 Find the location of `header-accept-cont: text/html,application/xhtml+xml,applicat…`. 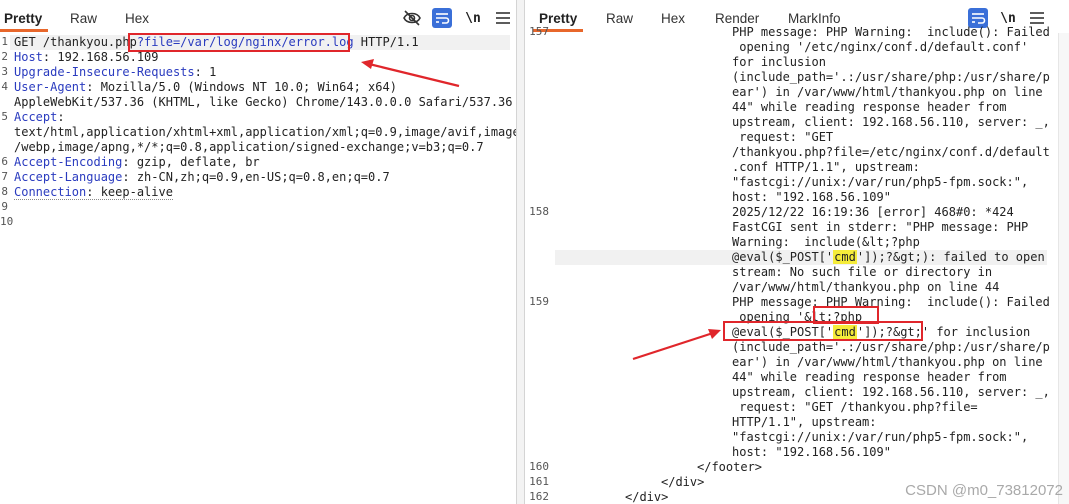

header-accept-cont: text/html,application/xhtml+xml,applicat… is located at coordinates (265, 132).